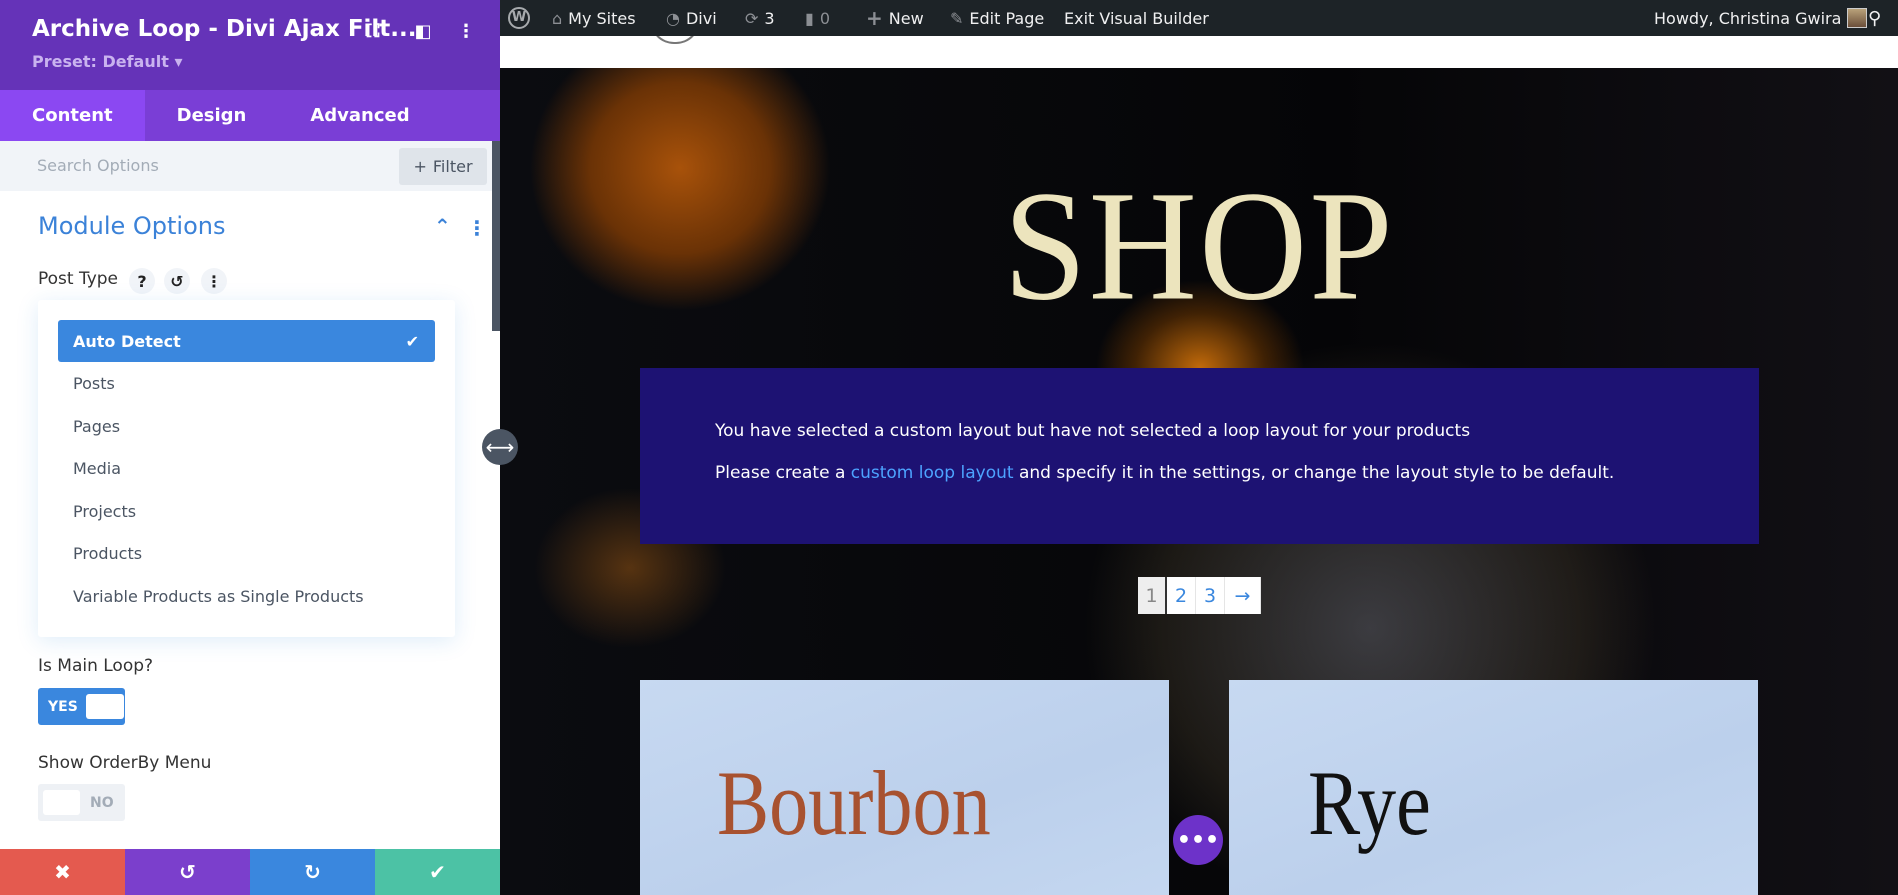 The image size is (1898, 895). I want to click on account-menu: Howdy, Christina Gwira, so click(1761, 18).